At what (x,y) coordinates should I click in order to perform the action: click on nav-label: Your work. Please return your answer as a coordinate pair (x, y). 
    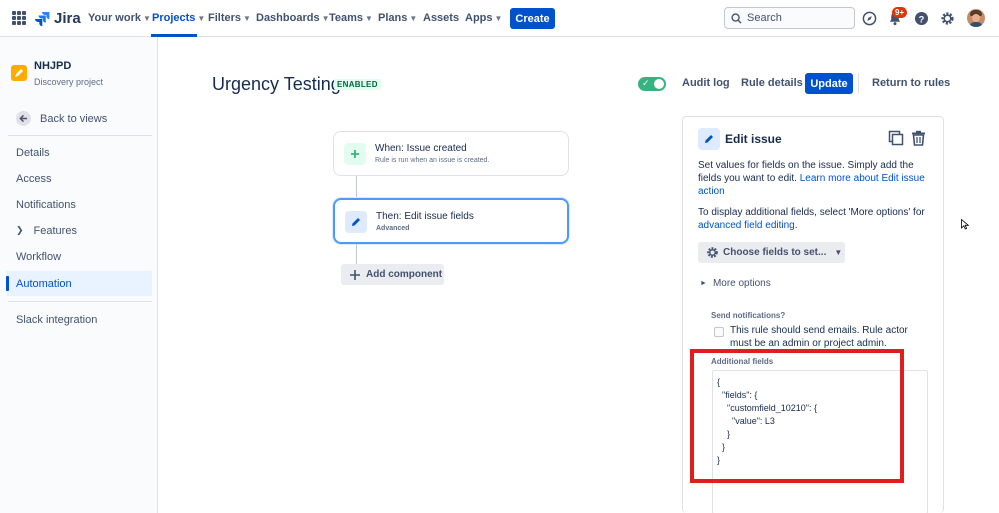
    Looking at the image, I should click on (114, 18).